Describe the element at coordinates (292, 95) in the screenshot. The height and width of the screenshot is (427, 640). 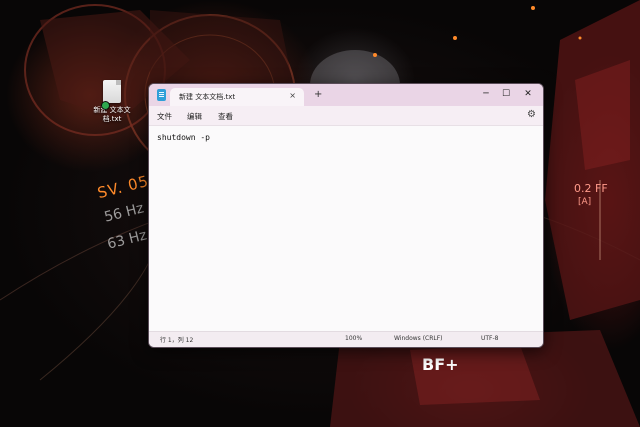
I see `tab-close-icon: ×` at that location.